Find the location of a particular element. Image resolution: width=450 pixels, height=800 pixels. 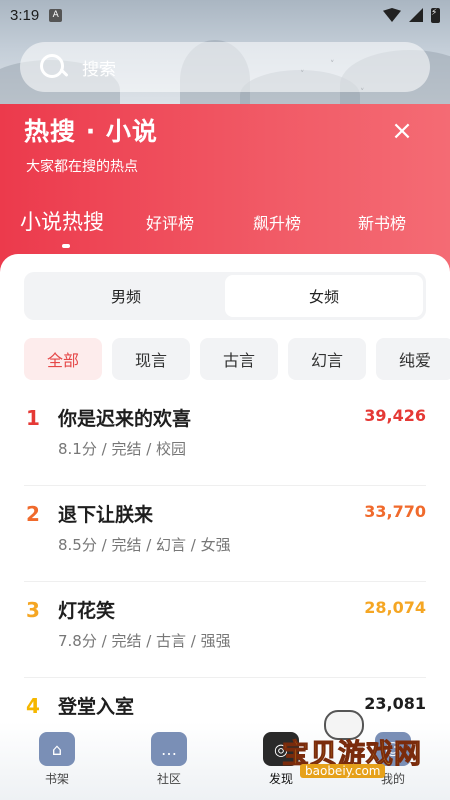

nav-community: … 社区 is located at coordinates (169, 759).